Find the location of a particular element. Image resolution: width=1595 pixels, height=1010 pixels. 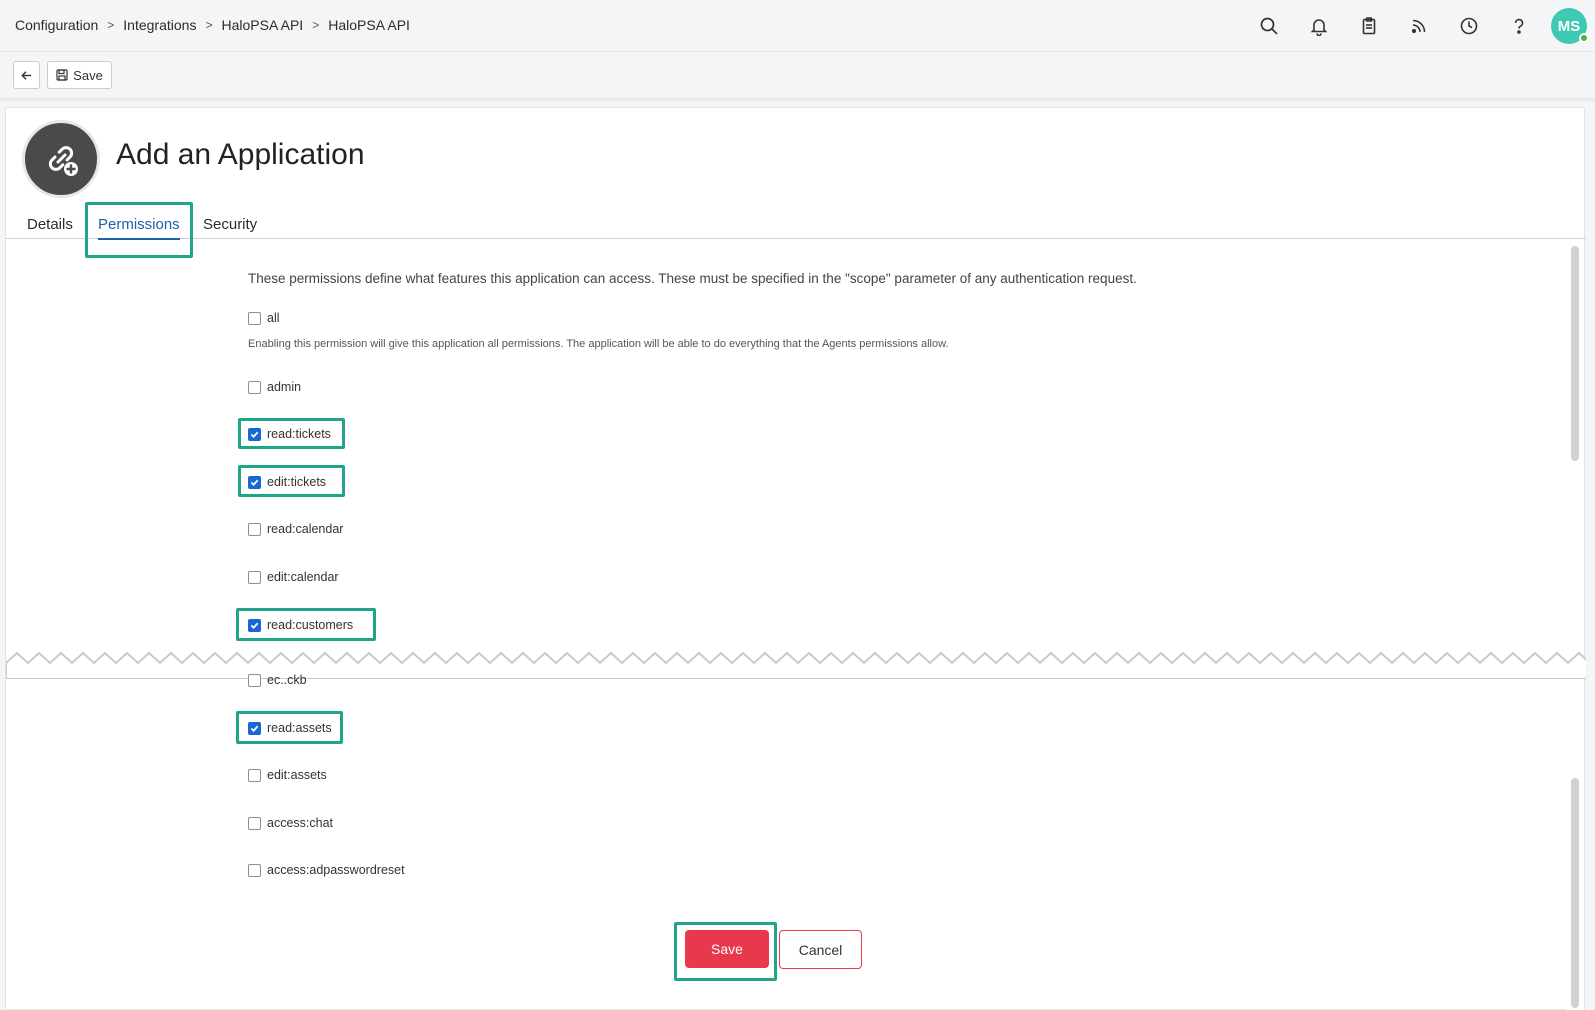

permission-access-adpasswordreset: access:adpasswordreset is located at coordinates (326, 870).